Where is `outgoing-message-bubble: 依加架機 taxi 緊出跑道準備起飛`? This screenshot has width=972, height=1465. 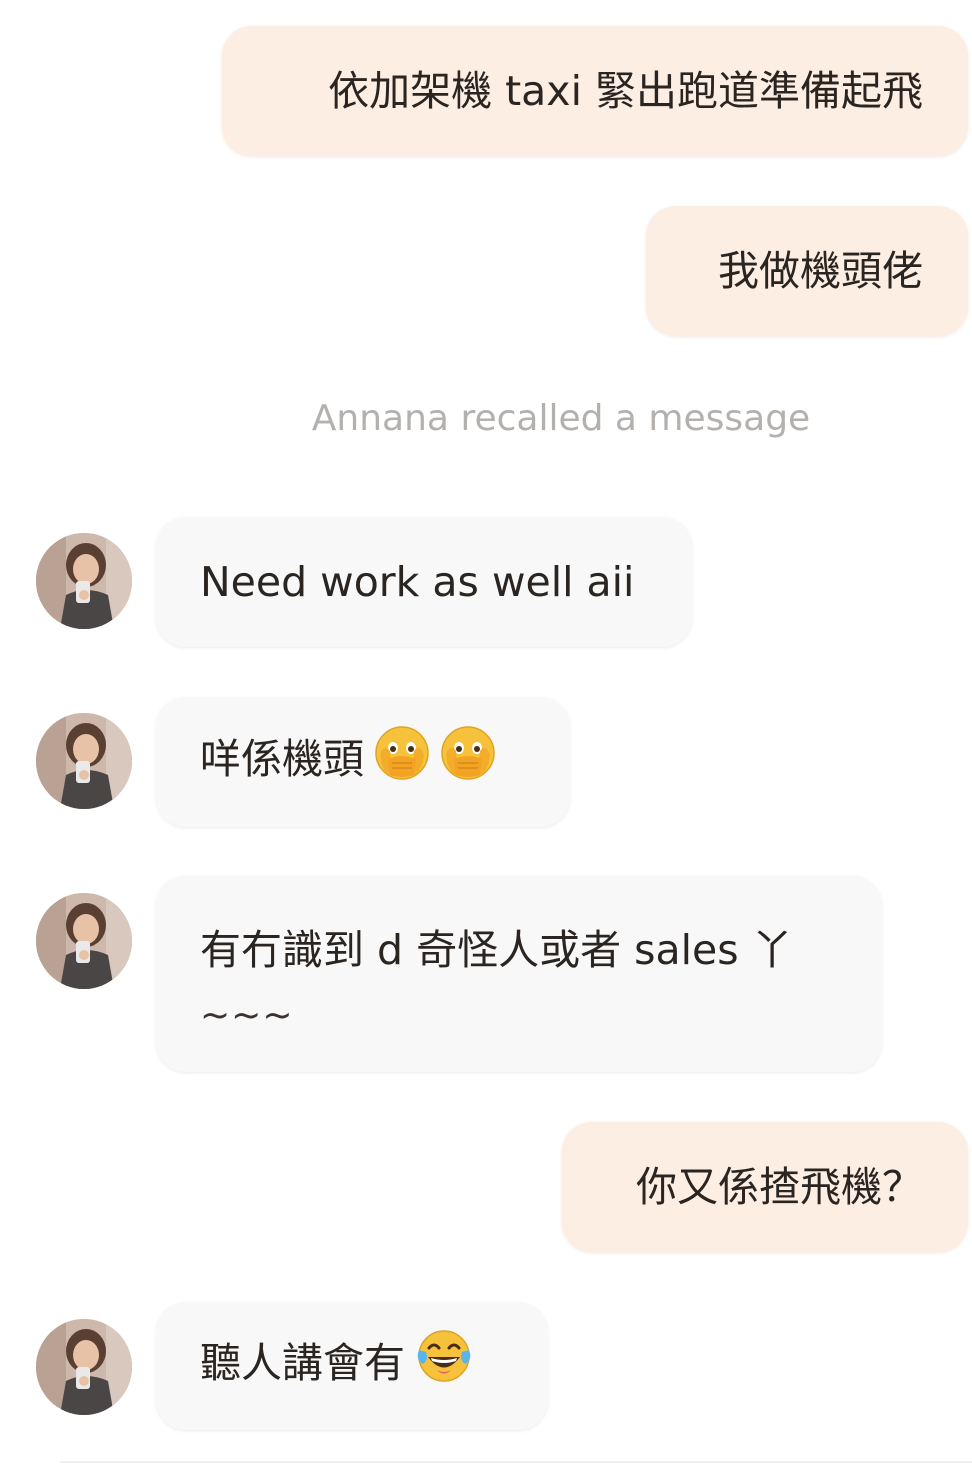
outgoing-message-bubble: 依加架機 taxi 緊出跑道準備起飛 is located at coordinates (595, 91).